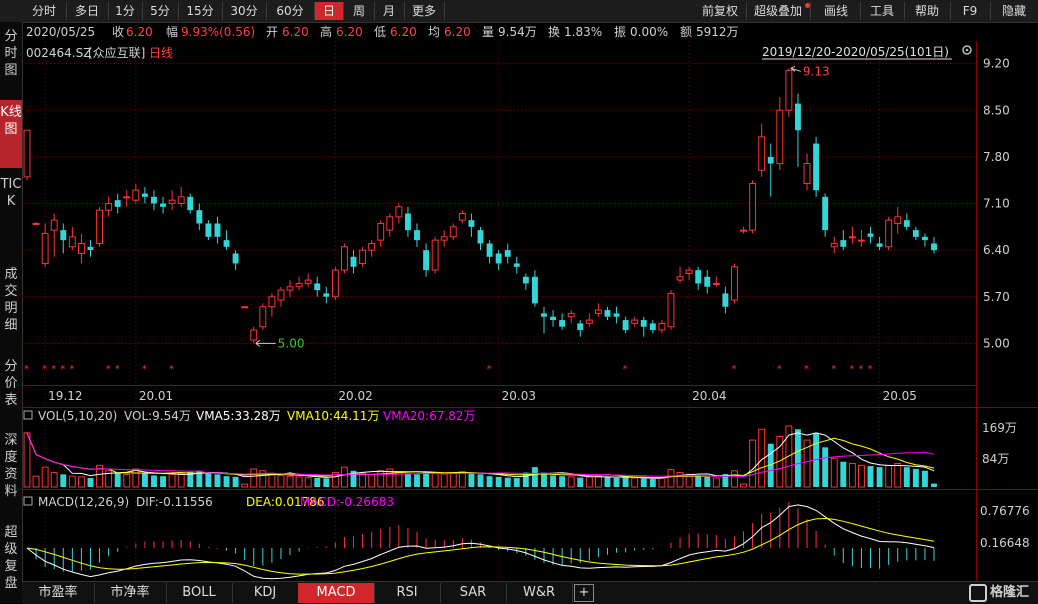 The height and width of the screenshot is (604, 1038). I want to click on vma5-value: VMA5:33.28万, so click(238, 416).